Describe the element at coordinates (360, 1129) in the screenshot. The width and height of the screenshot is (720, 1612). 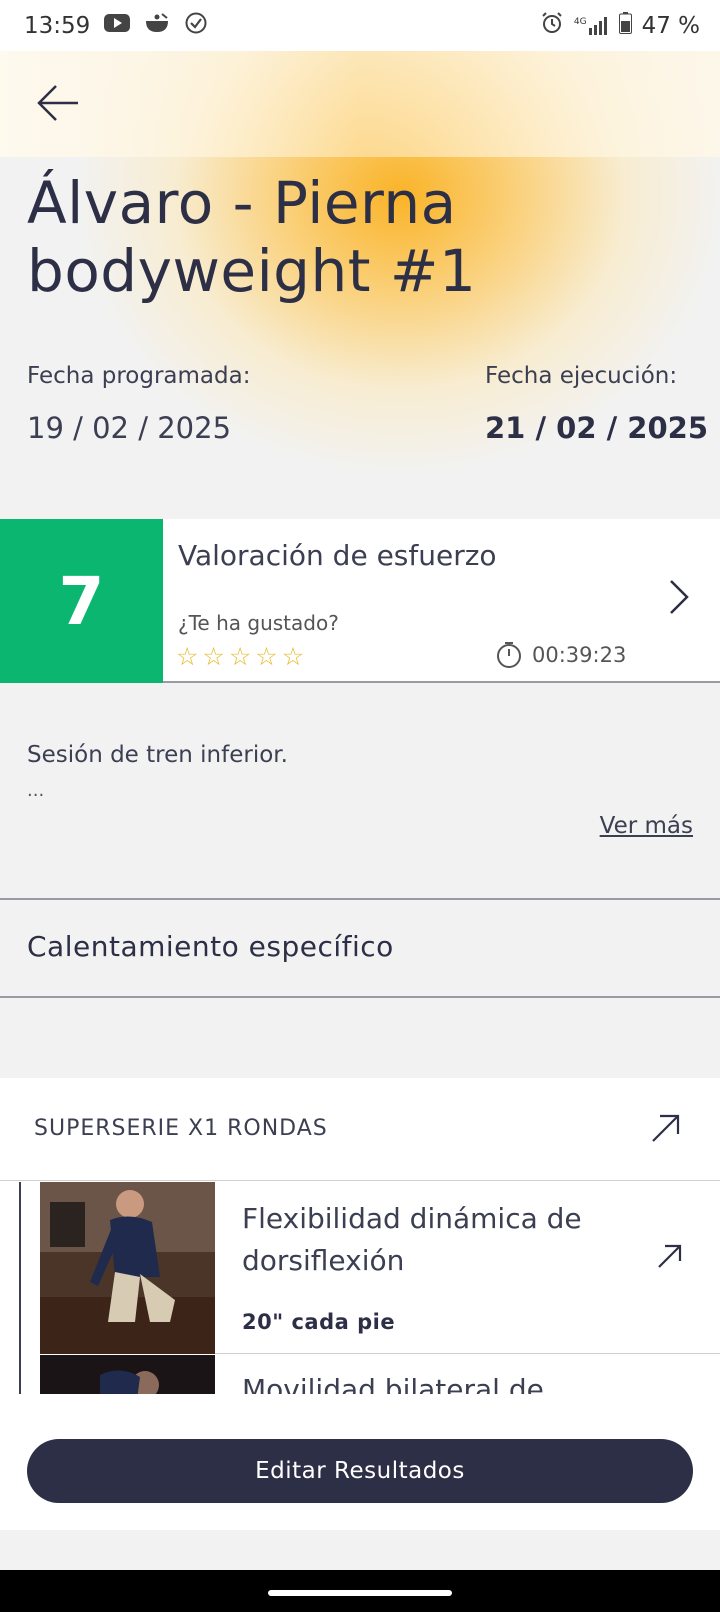
I see `superserie-header: SUPERSERIE X1 RONDAS` at that location.